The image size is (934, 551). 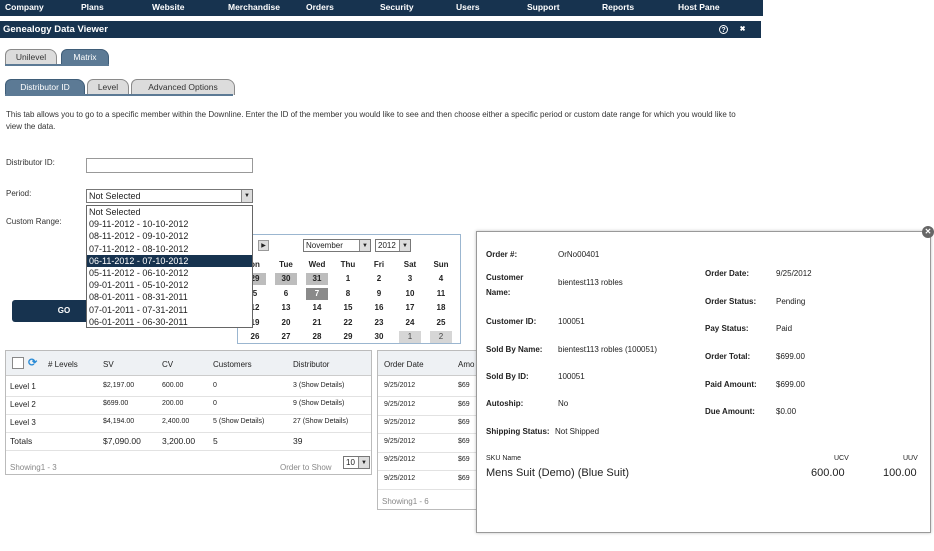 I want to click on calendar-day: 4, so click(x=441, y=279).